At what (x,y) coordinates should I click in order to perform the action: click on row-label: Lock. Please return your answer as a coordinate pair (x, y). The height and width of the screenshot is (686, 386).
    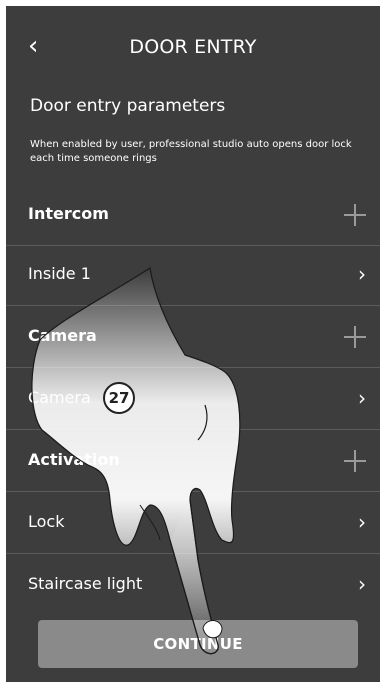
    Looking at the image, I should click on (46, 521).